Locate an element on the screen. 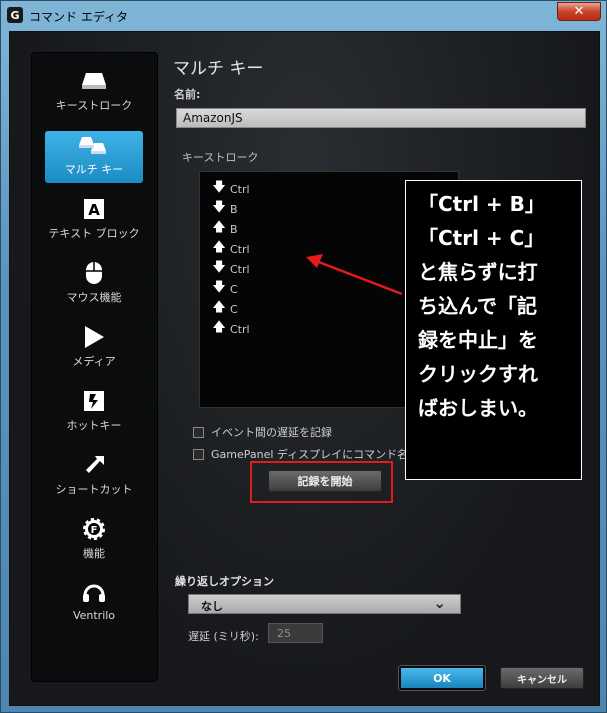 This screenshot has width=607, height=713. mouse-icon is located at coordinates (94, 273).